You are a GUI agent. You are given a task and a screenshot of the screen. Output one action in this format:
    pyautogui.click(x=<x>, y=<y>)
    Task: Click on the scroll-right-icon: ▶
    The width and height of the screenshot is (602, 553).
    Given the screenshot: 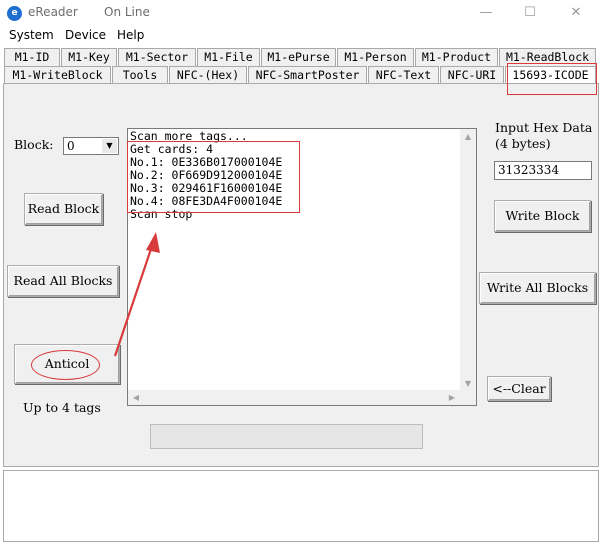 What is the action you would take?
    pyautogui.click(x=452, y=397)
    